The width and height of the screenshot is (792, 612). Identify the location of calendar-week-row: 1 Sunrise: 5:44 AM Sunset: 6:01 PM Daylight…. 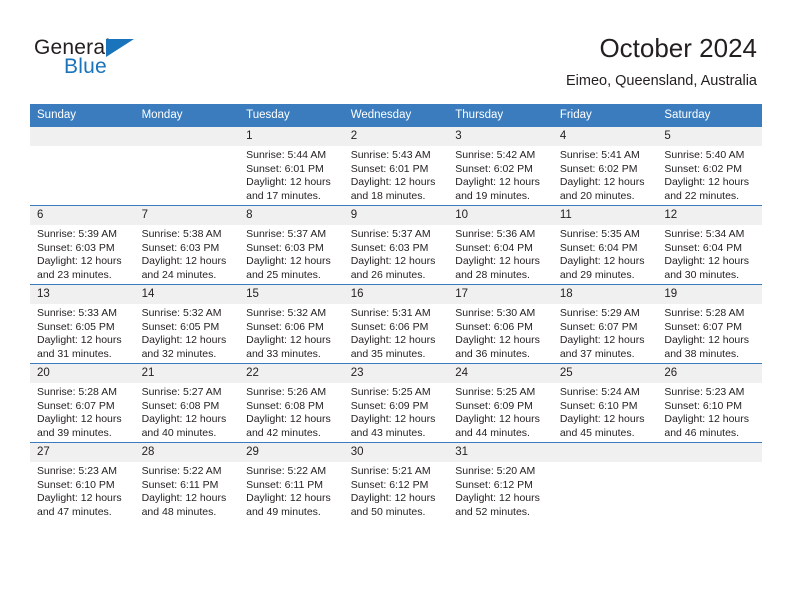
(396, 166).